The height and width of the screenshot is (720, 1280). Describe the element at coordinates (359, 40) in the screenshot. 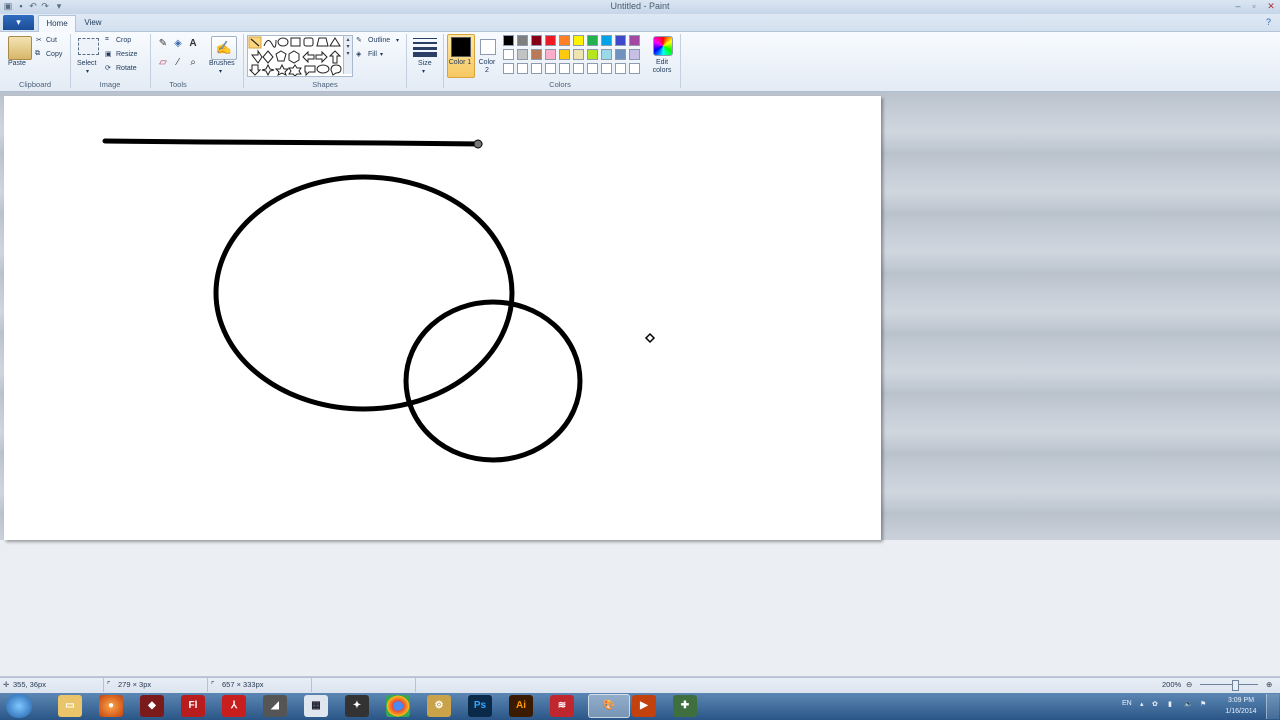

I see `outline-icon: ✎` at that location.